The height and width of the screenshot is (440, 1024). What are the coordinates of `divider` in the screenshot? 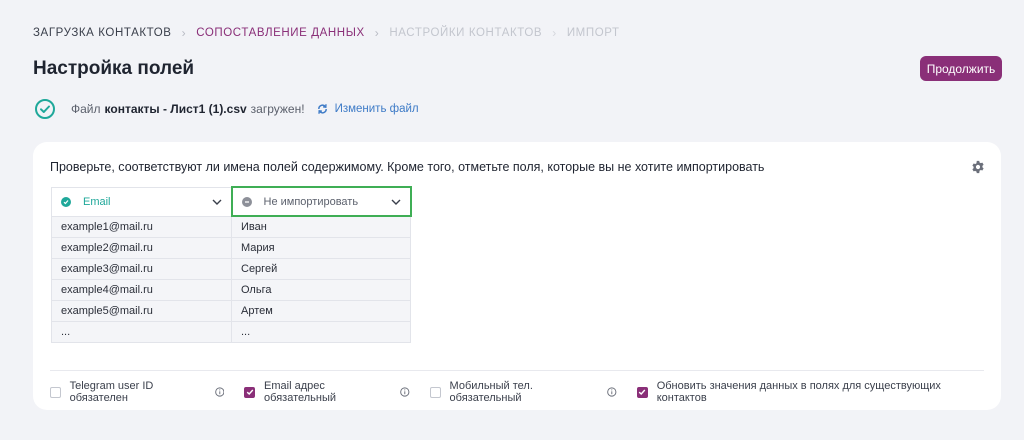 It's located at (517, 370).